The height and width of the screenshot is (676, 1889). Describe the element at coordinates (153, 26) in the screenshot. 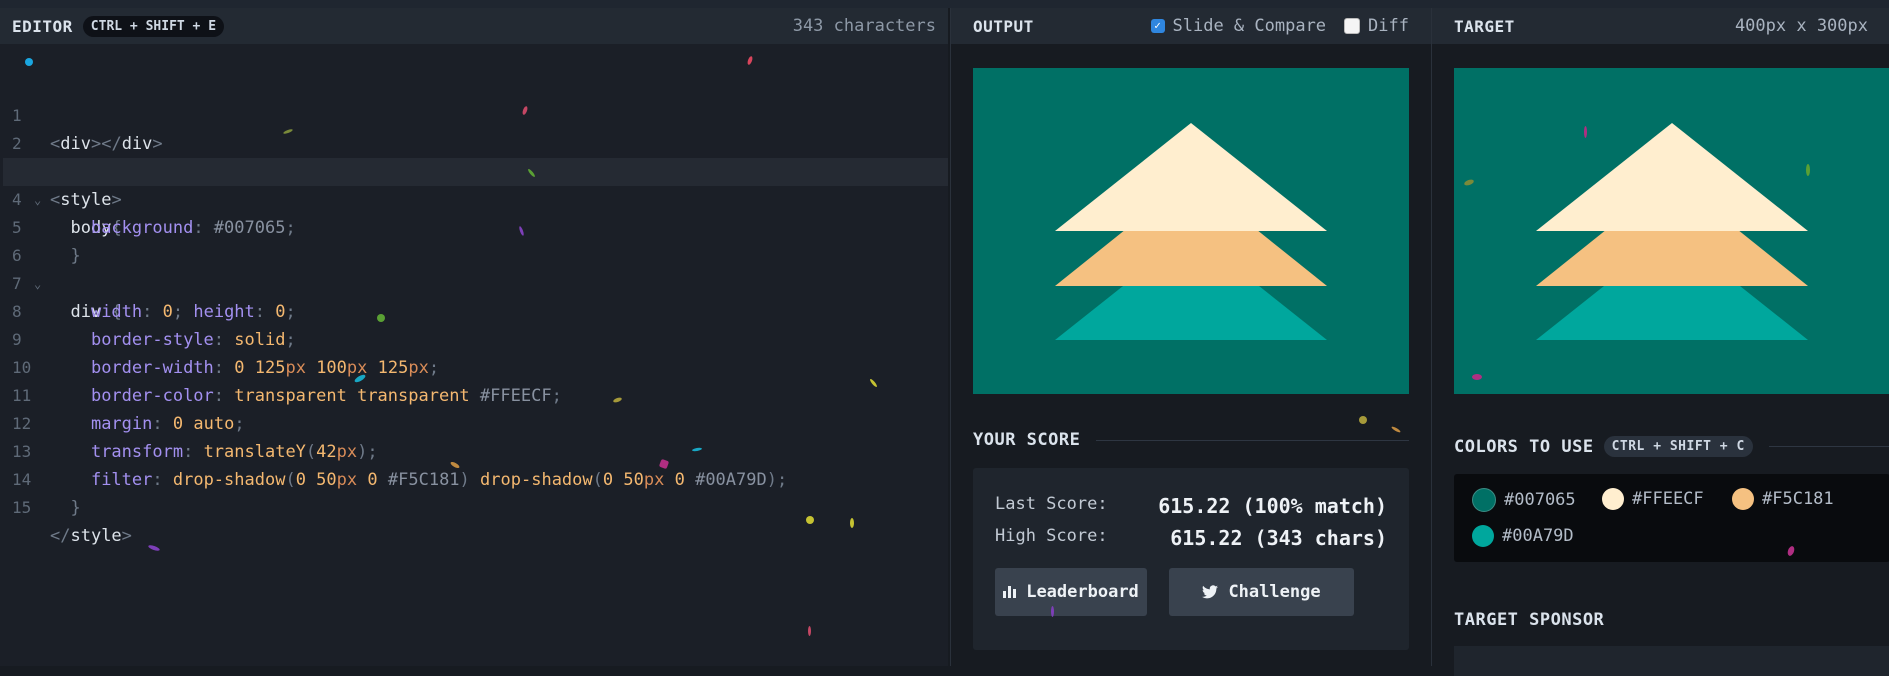

I see `editor-shortcut-badge: CTRL + SHIFT + E` at that location.